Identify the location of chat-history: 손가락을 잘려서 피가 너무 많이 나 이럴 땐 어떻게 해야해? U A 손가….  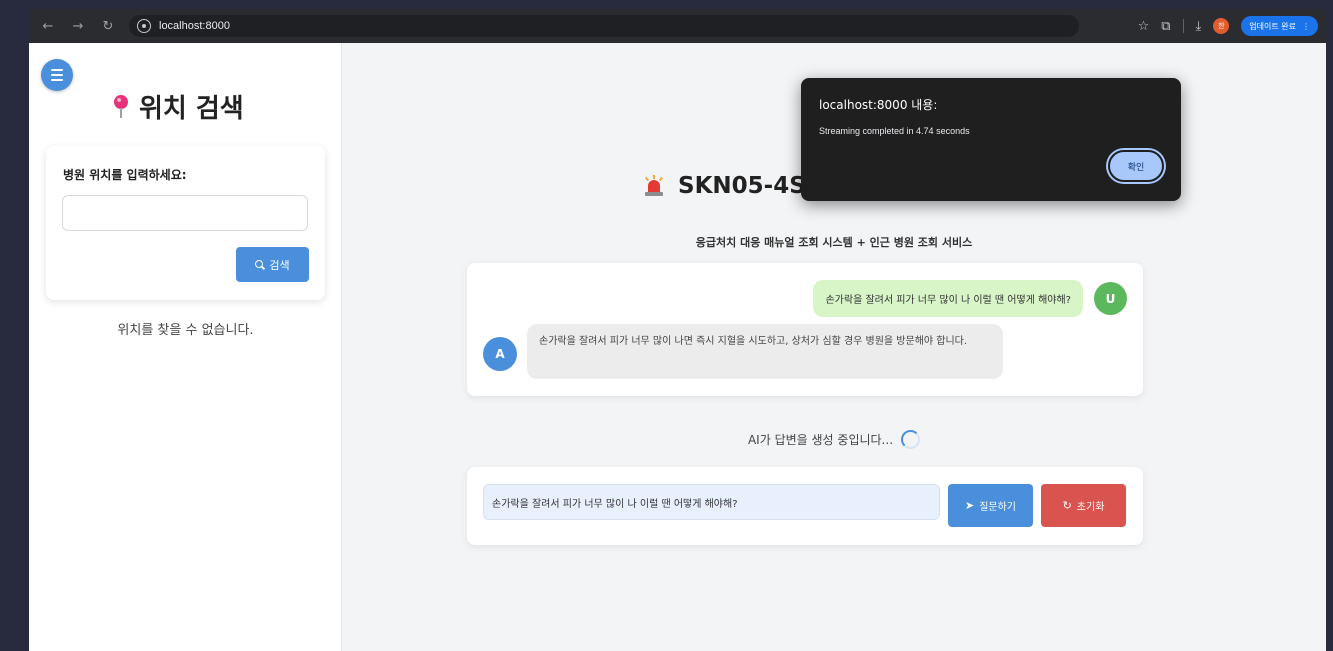
(805, 329).